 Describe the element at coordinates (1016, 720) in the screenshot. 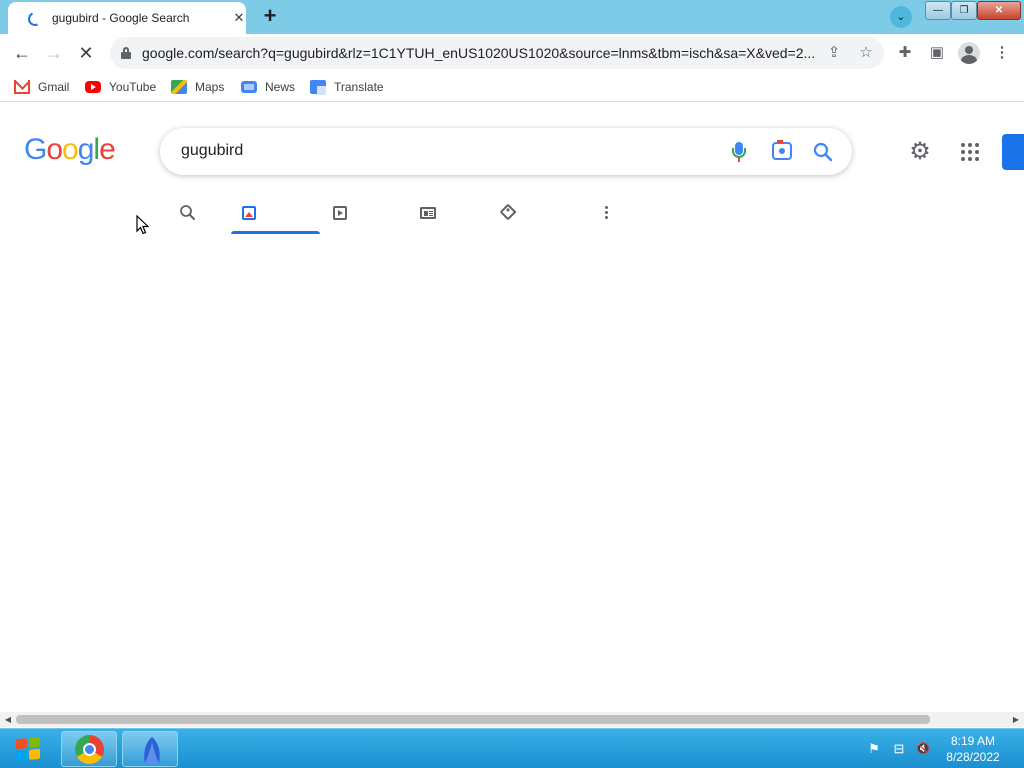

I see `scroll-right-arrow-icon: ▶` at that location.